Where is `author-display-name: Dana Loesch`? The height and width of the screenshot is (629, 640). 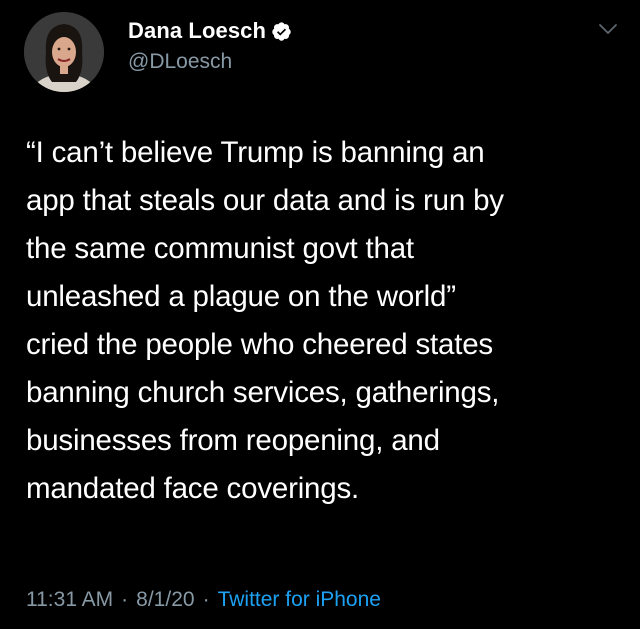
author-display-name: Dana Loesch is located at coordinates (197, 31).